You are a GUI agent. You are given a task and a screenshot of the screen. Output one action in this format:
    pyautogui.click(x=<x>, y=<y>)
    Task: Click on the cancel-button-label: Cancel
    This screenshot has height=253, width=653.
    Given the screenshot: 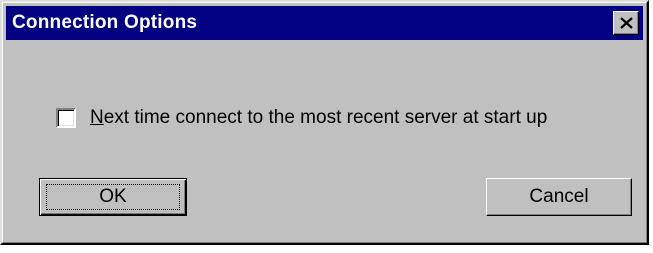 What is the action you would take?
    pyautogui.click(x=559, y=196)
    